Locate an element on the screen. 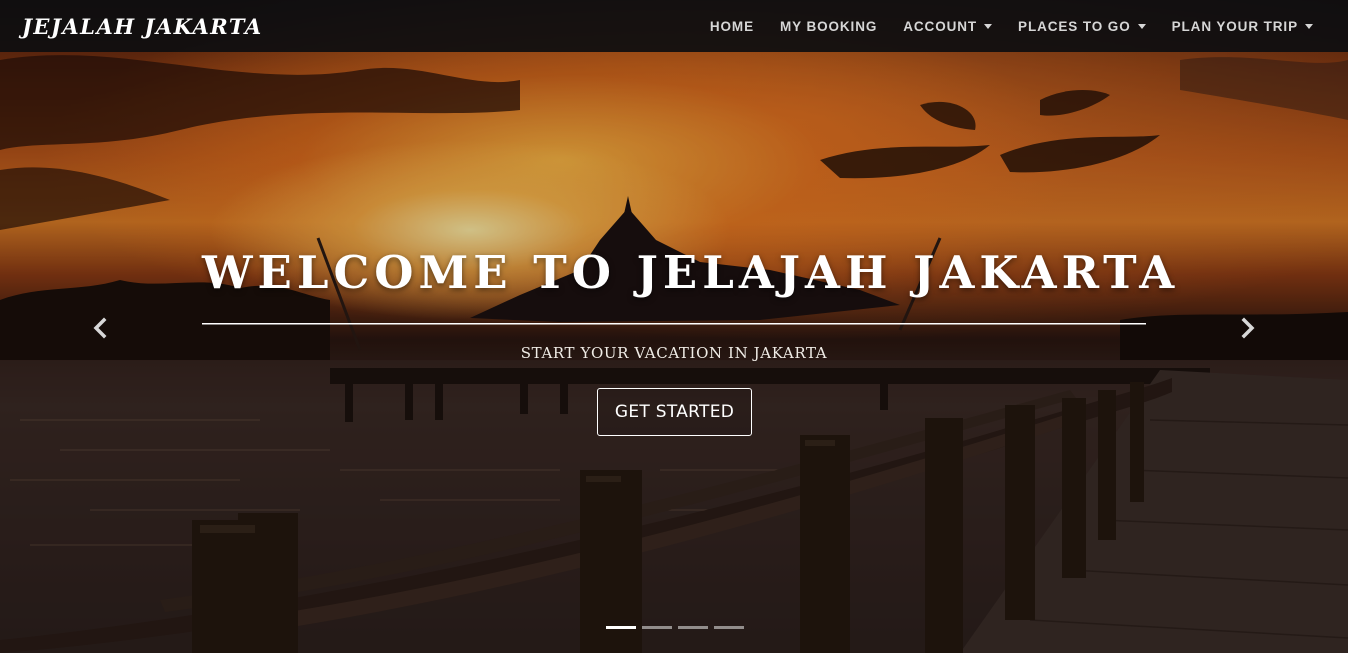  title-divider is located at coordinates (674, 324).